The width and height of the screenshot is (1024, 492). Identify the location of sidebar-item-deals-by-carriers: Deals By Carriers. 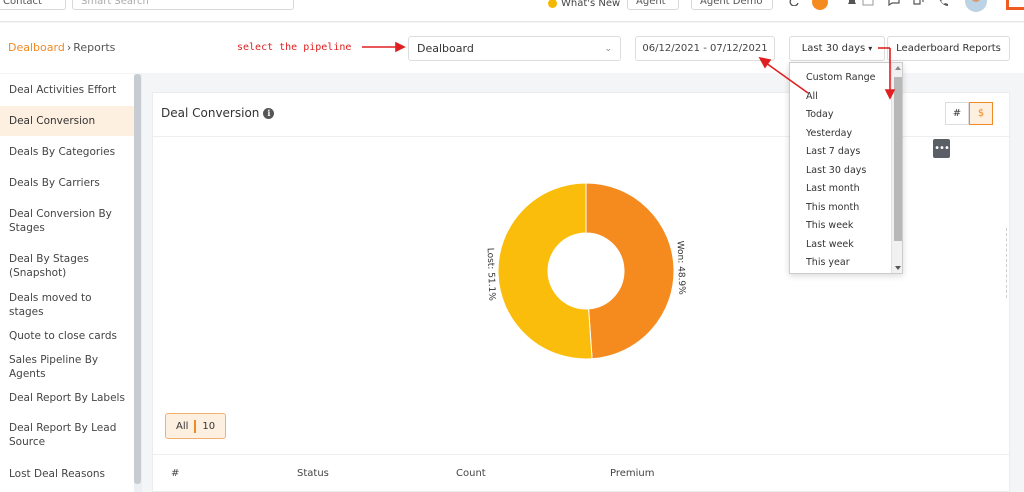
(67, 183).